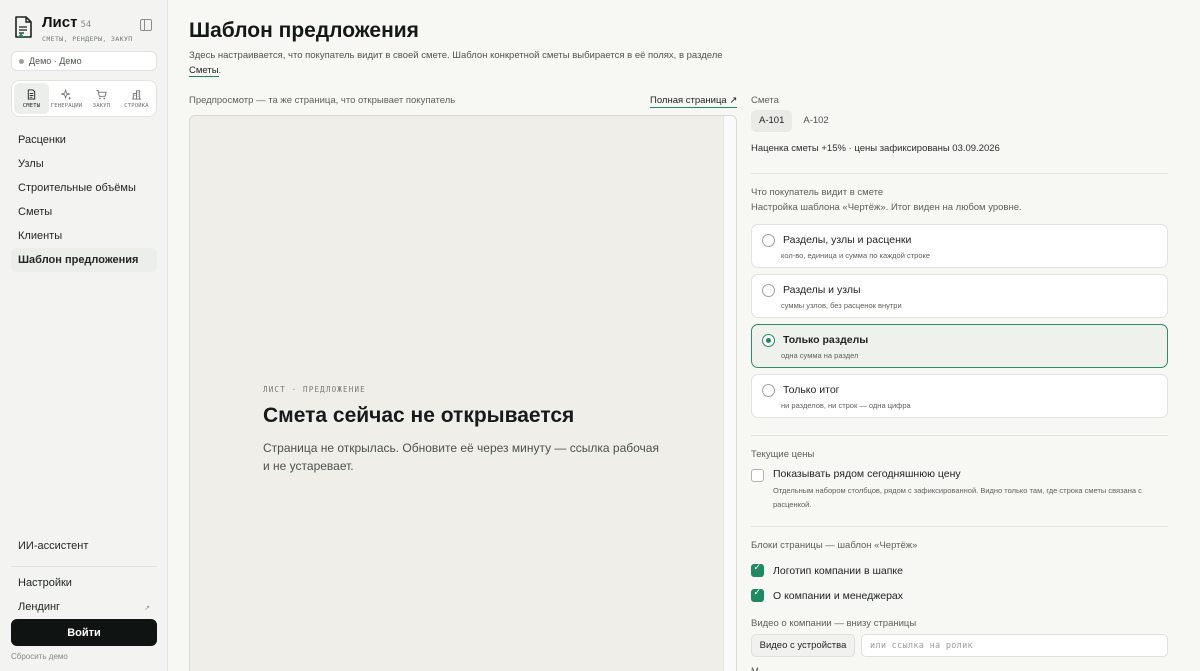 Image resolution: width=1200 pixels, height=671 pixels. I want to click on page-title: Шаблон предложения, so click(304, 30).